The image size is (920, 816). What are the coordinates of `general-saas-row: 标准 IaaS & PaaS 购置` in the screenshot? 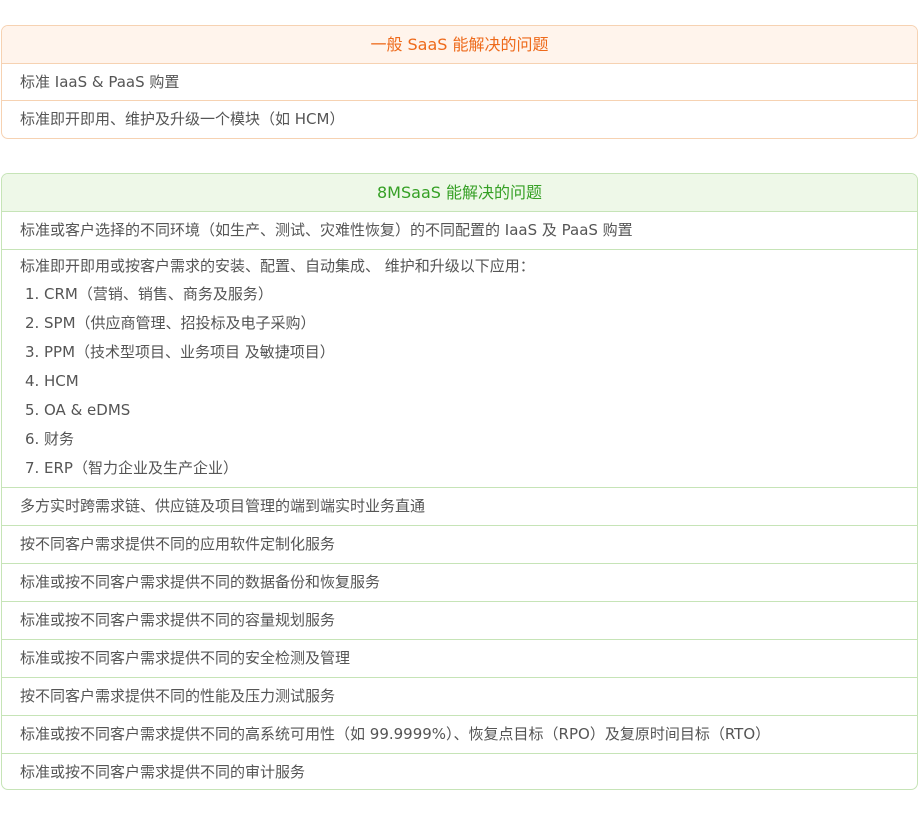 It's located at (459, 82).